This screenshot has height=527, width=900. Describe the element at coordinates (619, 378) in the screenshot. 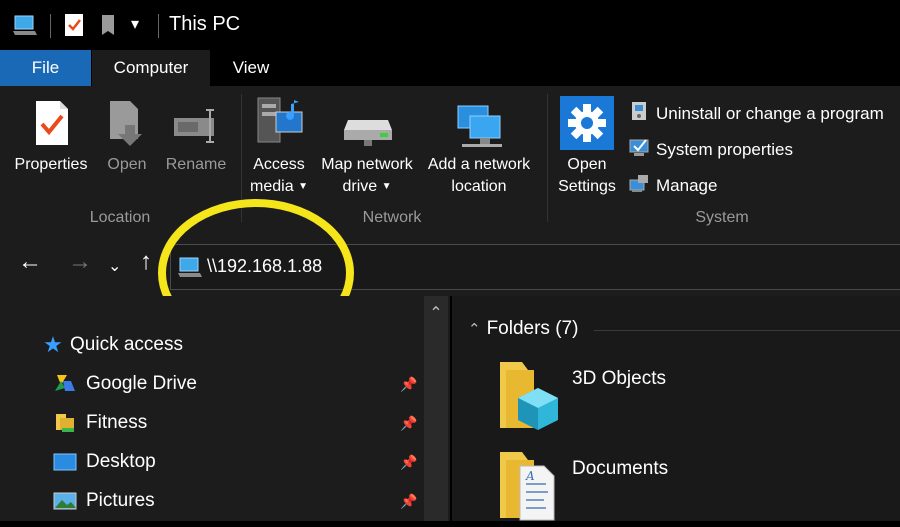

I see `folder-name: 3D Objects` at that location.